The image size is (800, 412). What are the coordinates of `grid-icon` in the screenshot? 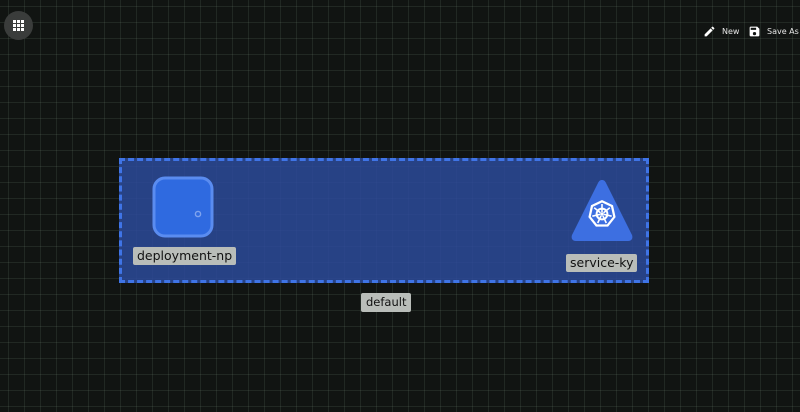 It's located at (18, 25).